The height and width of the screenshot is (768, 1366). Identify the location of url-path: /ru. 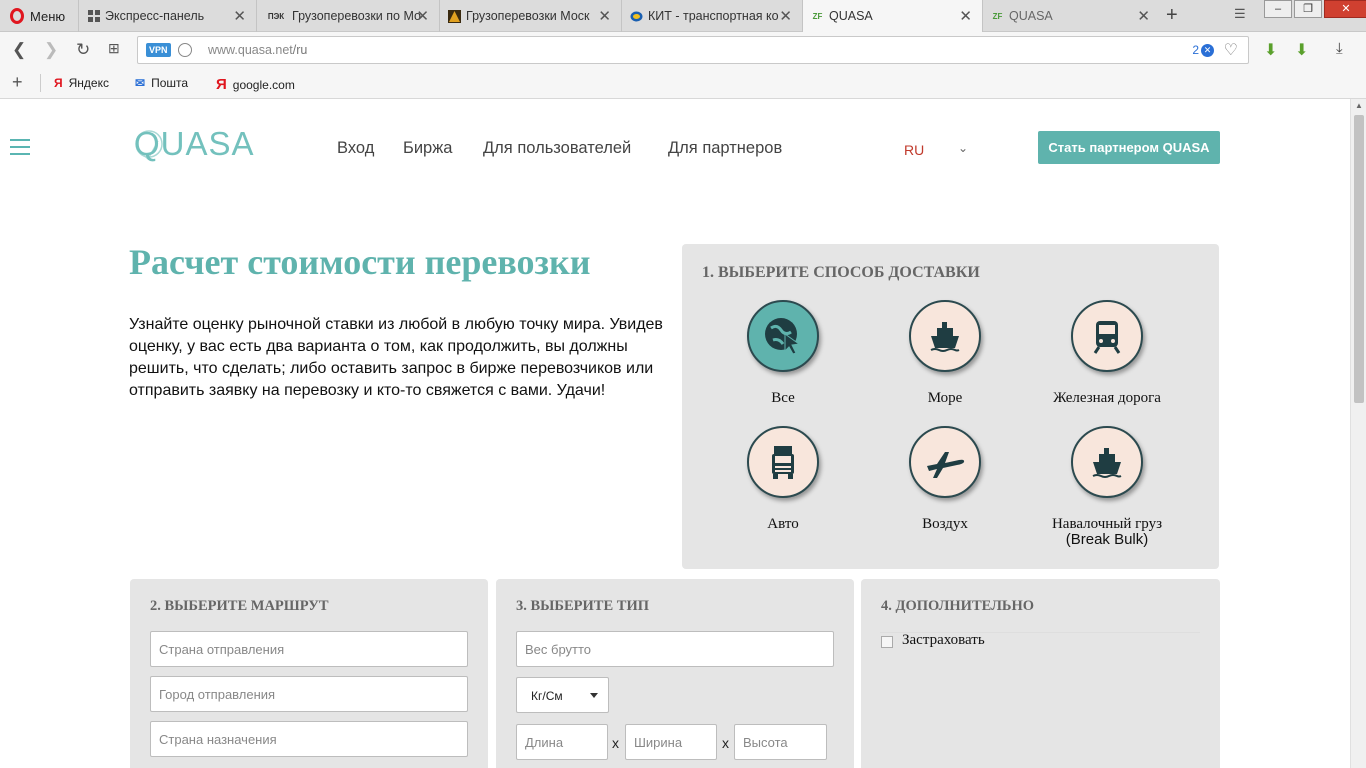
(300, 50).